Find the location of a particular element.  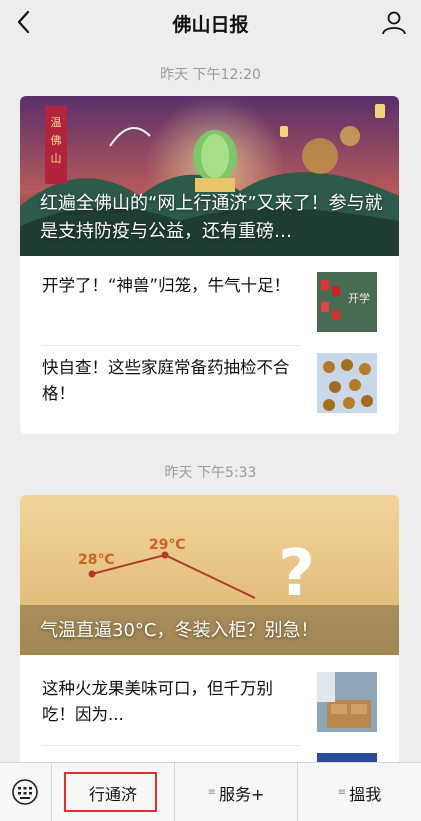

list-item: 快自查！这些家庭常备药抽检不合格！ is located at coordinates (209, 390).